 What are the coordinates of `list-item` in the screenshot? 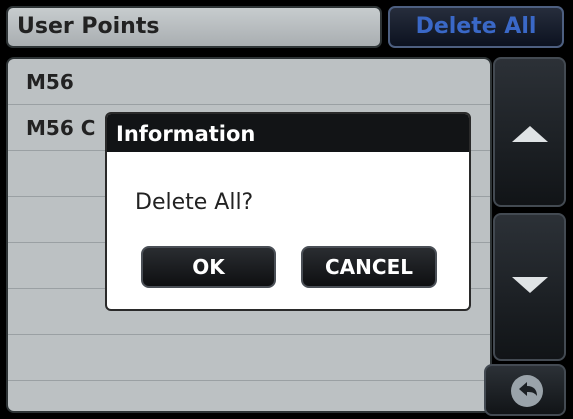 It's located at (249, 358).